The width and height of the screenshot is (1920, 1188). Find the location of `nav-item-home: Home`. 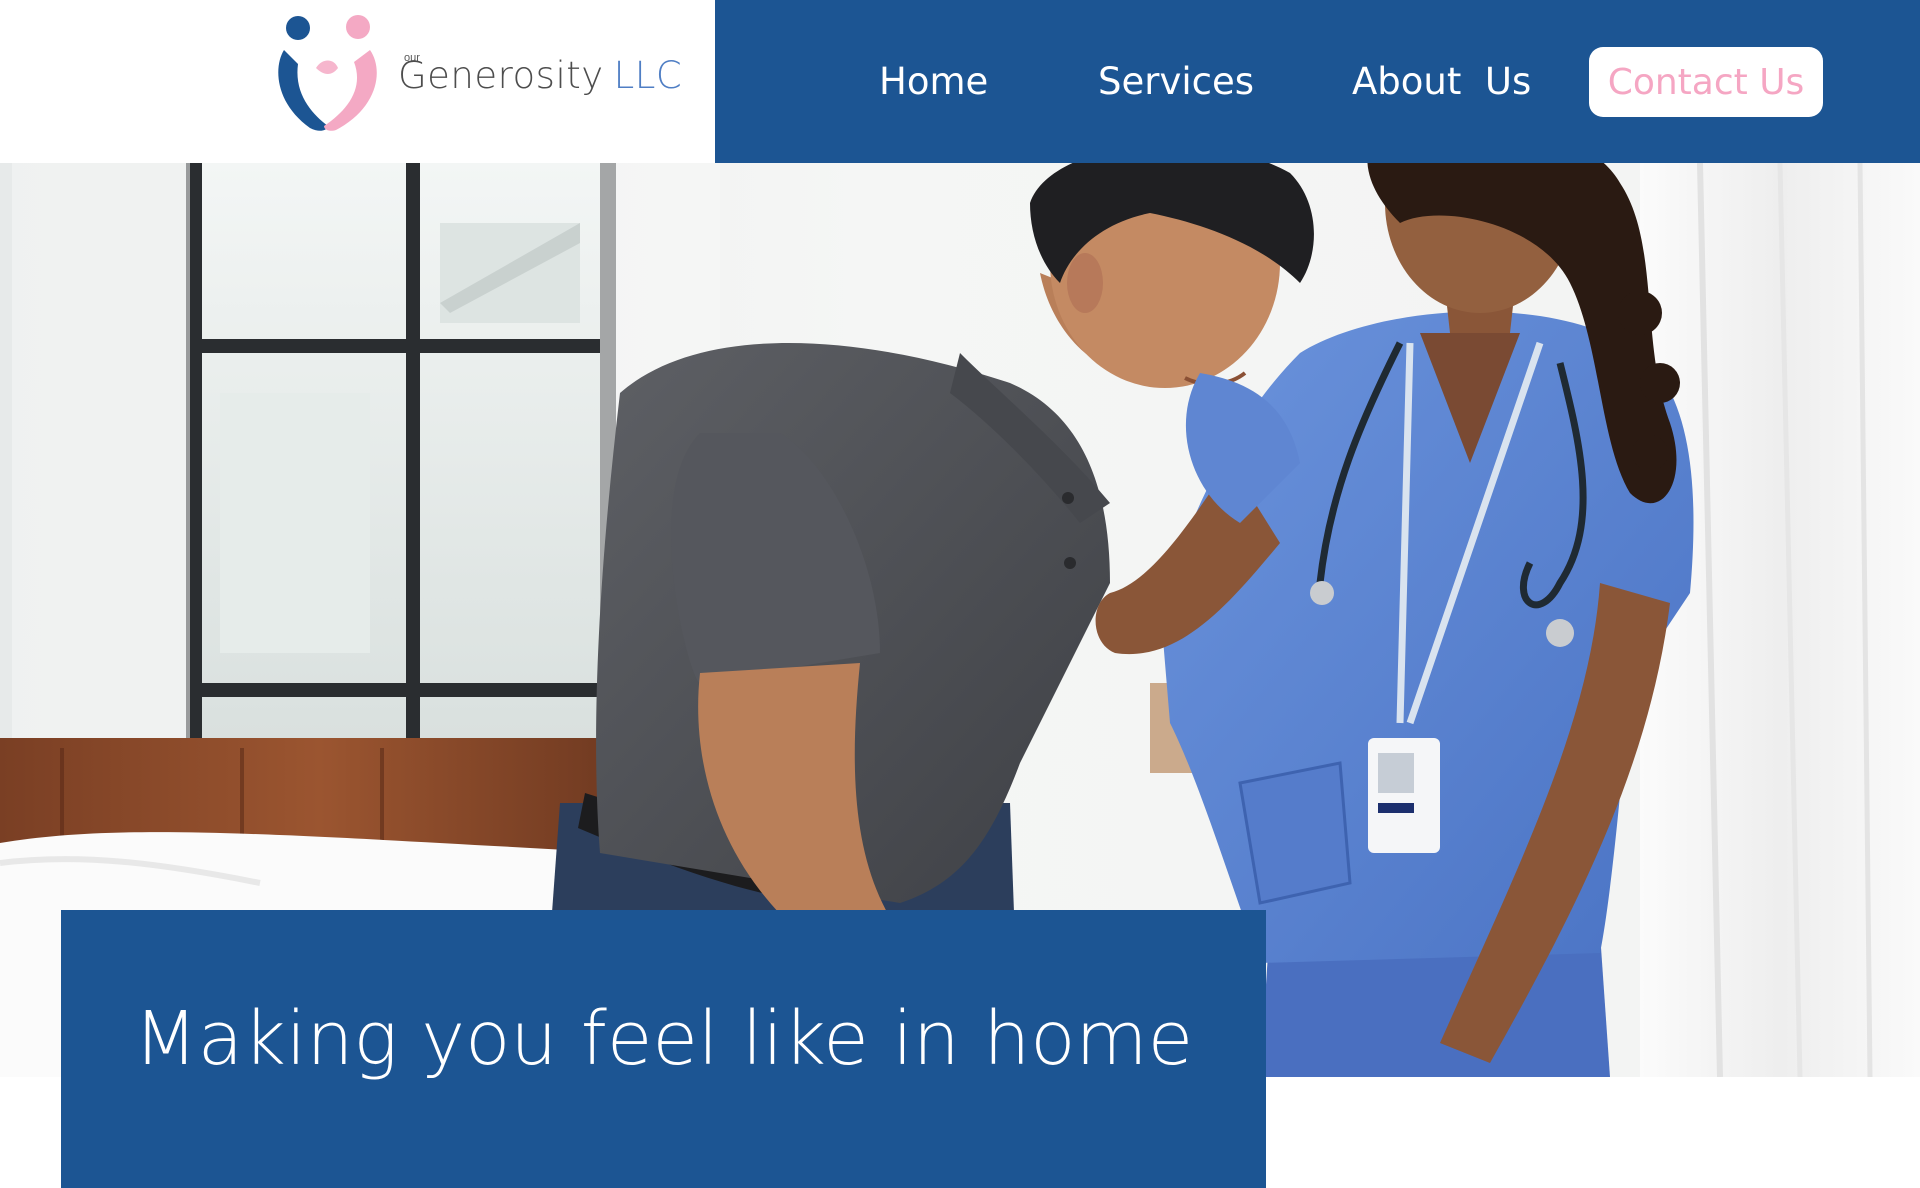

nav-item-home: Home is located at coordinates (933, 82).